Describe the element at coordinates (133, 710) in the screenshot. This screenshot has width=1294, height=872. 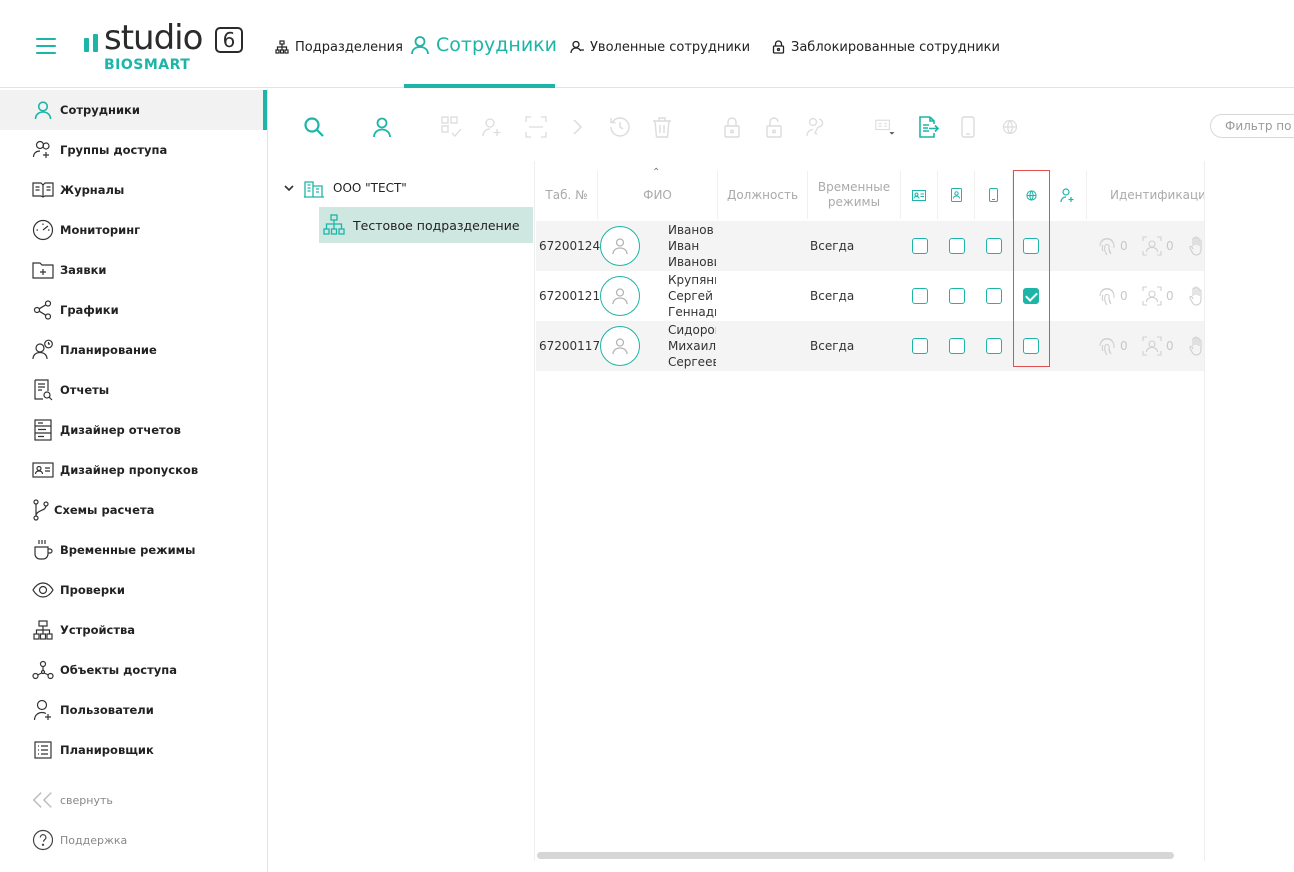
I see `sidebar-item-users: Пользователи` at that location.